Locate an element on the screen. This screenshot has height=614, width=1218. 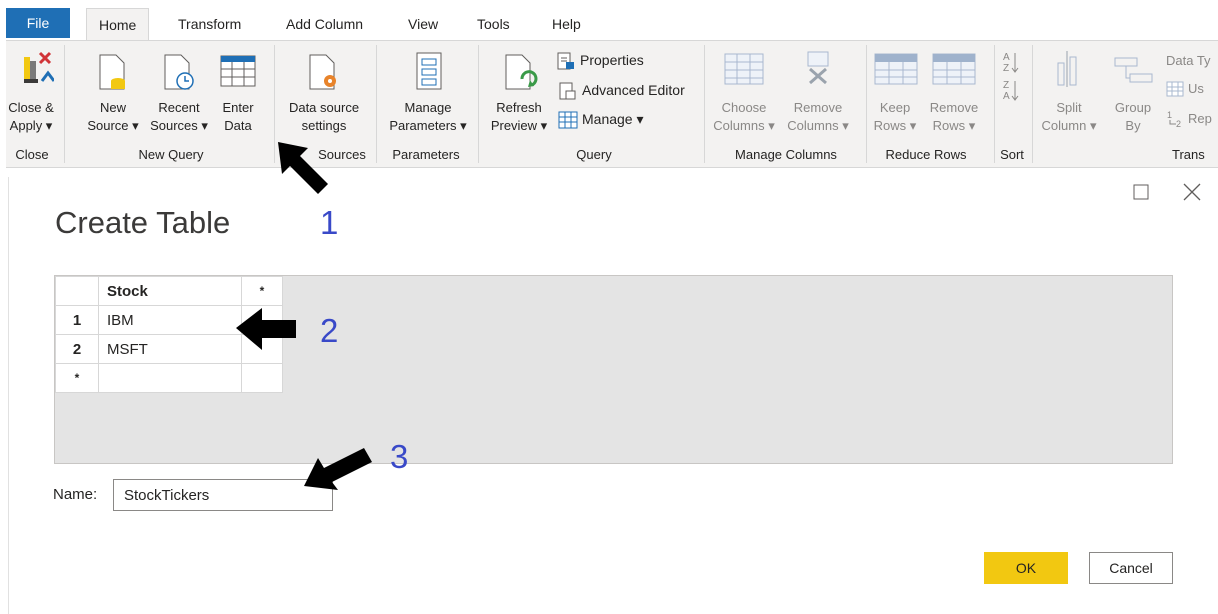
tab-home: Home is located at coordinates (118, 24).